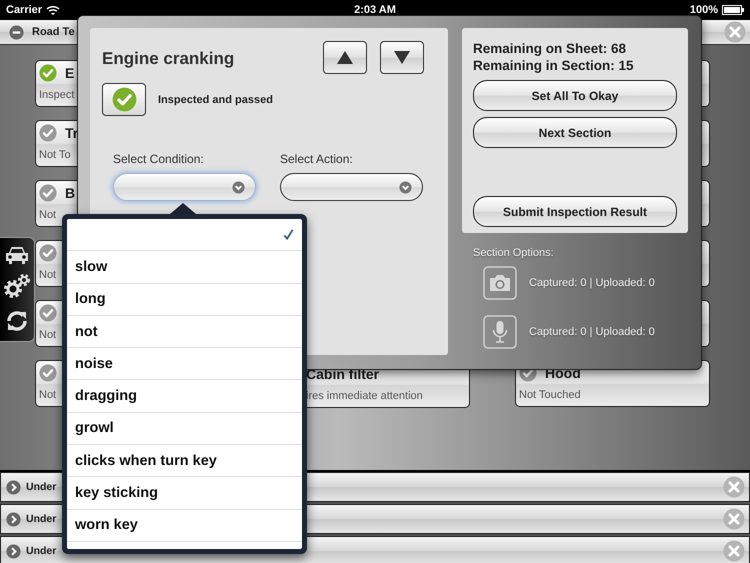  What do you see at coordinates (71, 133) in the screenshot?
I see `item-title: Tr` at bounding box center [71, 133].